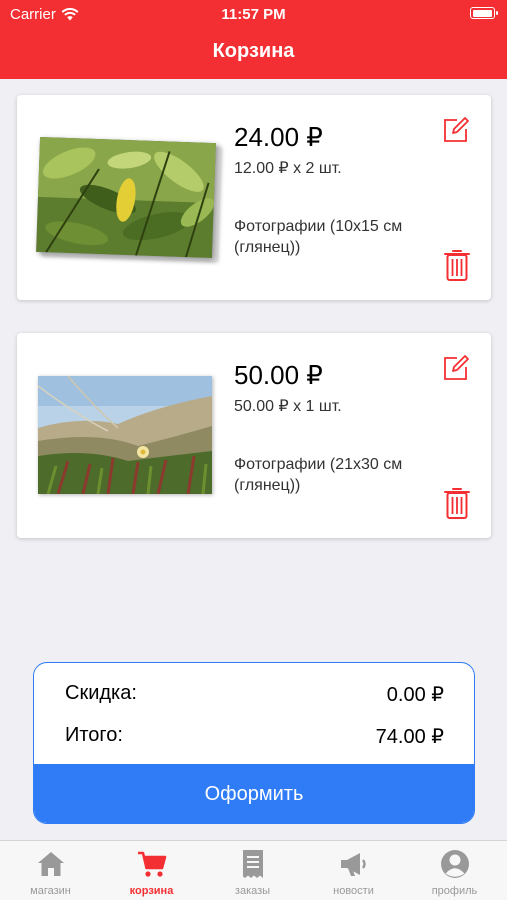 The width and height of the screenshot is (507, 900). What do you see at coordinates (288, 406) in the screenshot?
I see `item-unit-price: 50.00 ₽ x 1 шт.` at bounding box center [288, 406].